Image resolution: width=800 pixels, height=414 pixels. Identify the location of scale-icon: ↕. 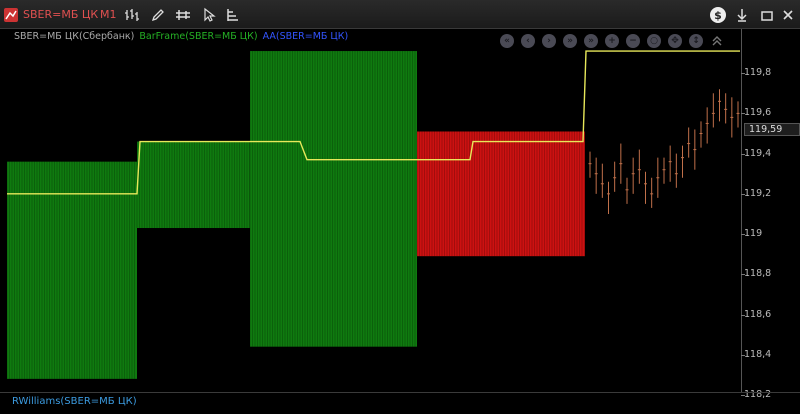
(696, 40).